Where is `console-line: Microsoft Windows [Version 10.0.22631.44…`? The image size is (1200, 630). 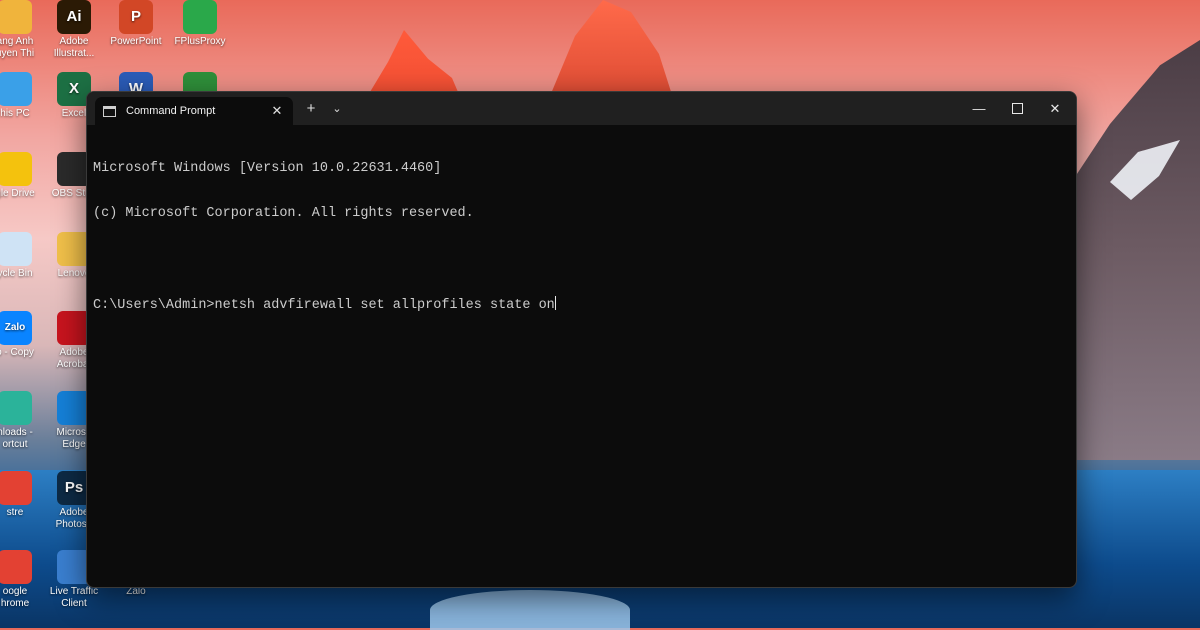 console-line: Microsoft Windows [Version 10.0.22631.44… is located at coordinates (267, 168).